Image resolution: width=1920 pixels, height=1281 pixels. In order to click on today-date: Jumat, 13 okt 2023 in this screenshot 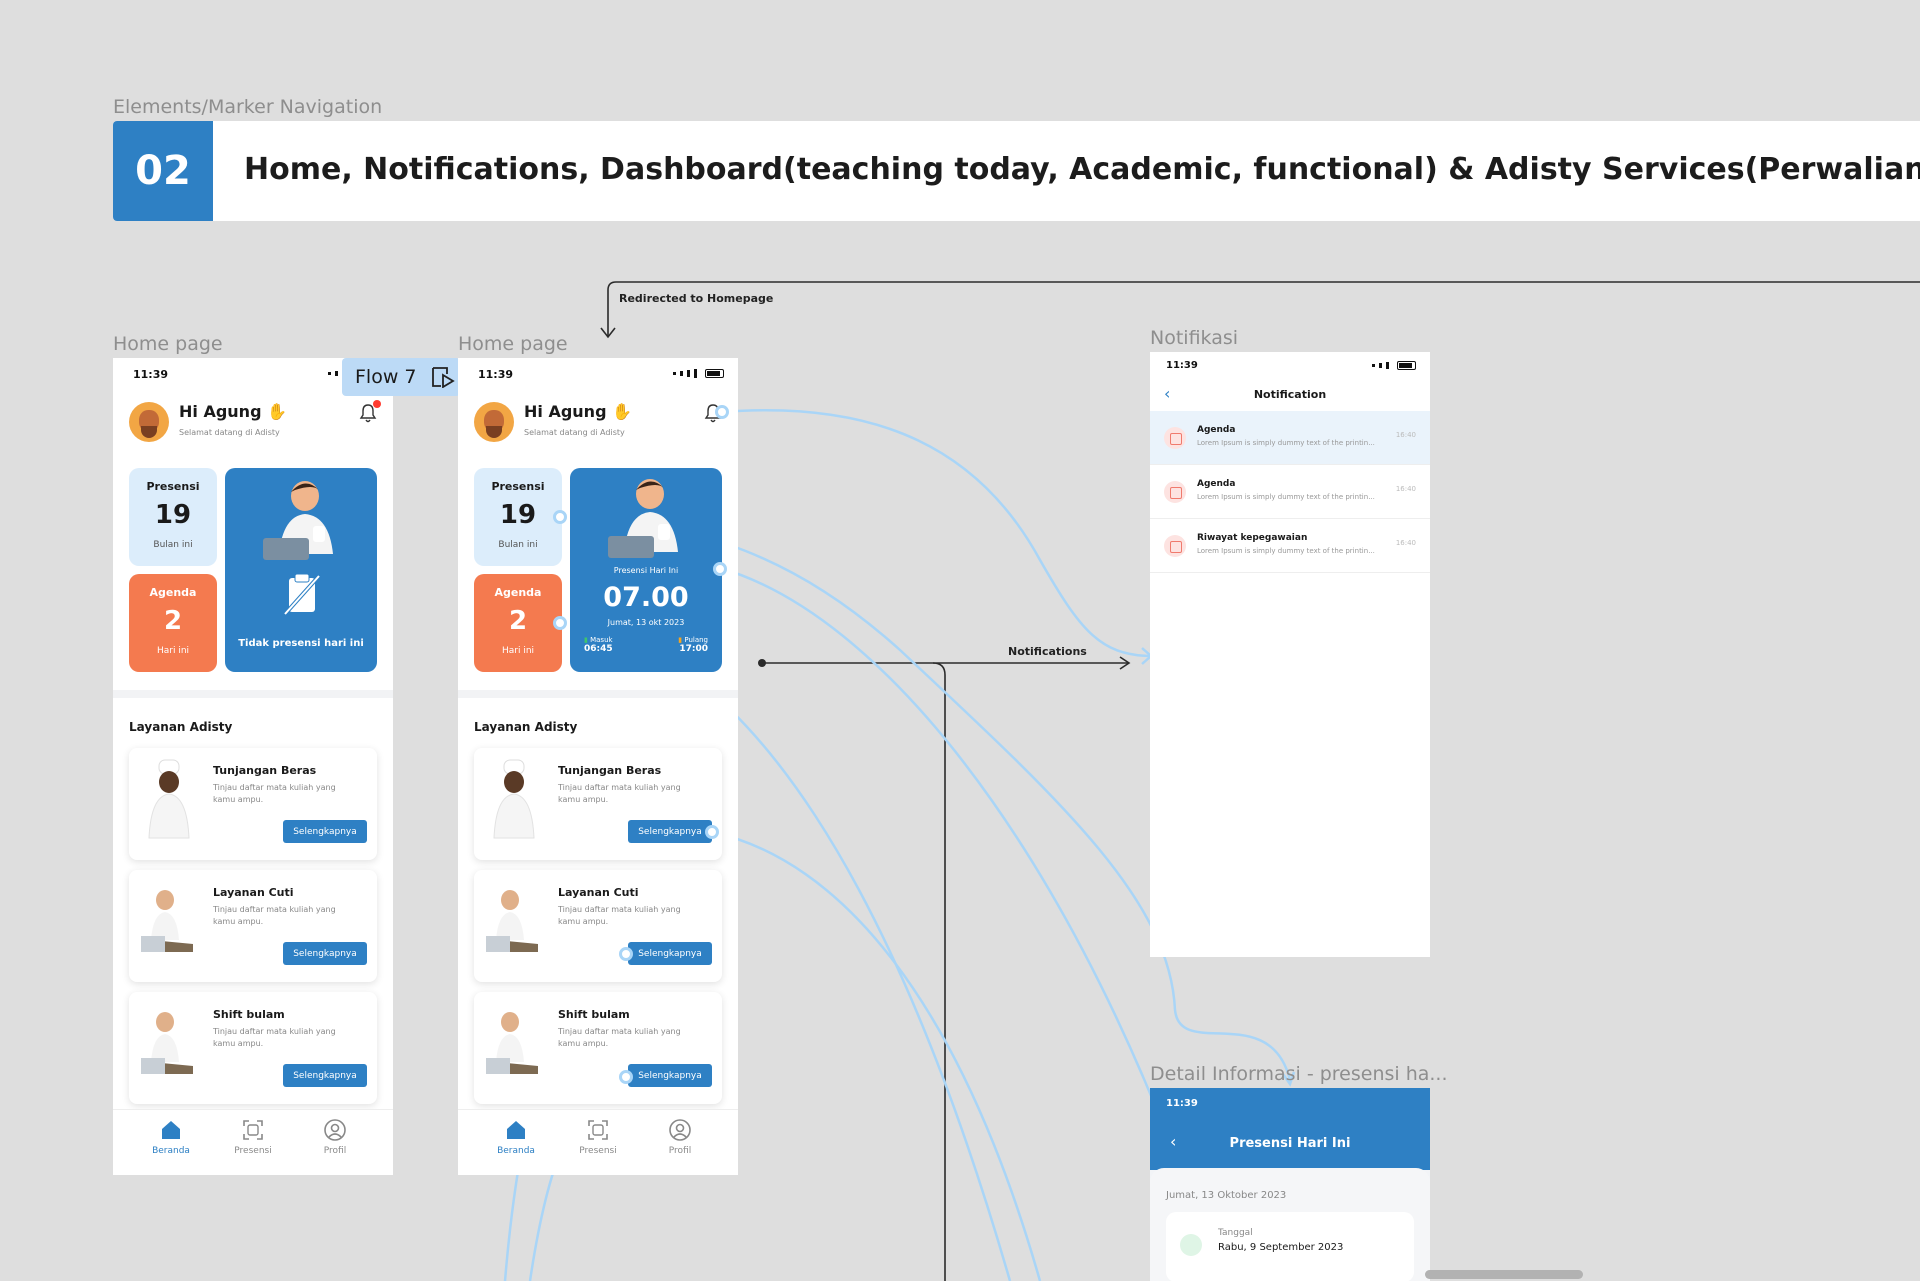, I will do `click(646, 622)`.